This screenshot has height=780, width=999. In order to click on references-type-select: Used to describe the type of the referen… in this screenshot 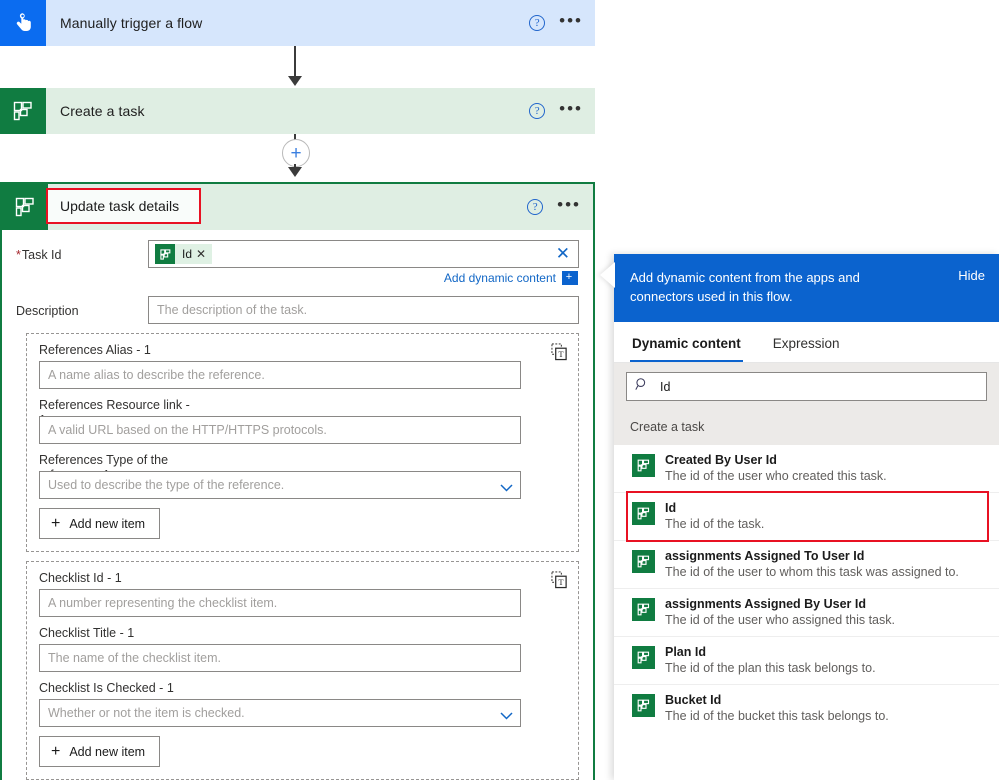, I will do `click(280, 485)`.